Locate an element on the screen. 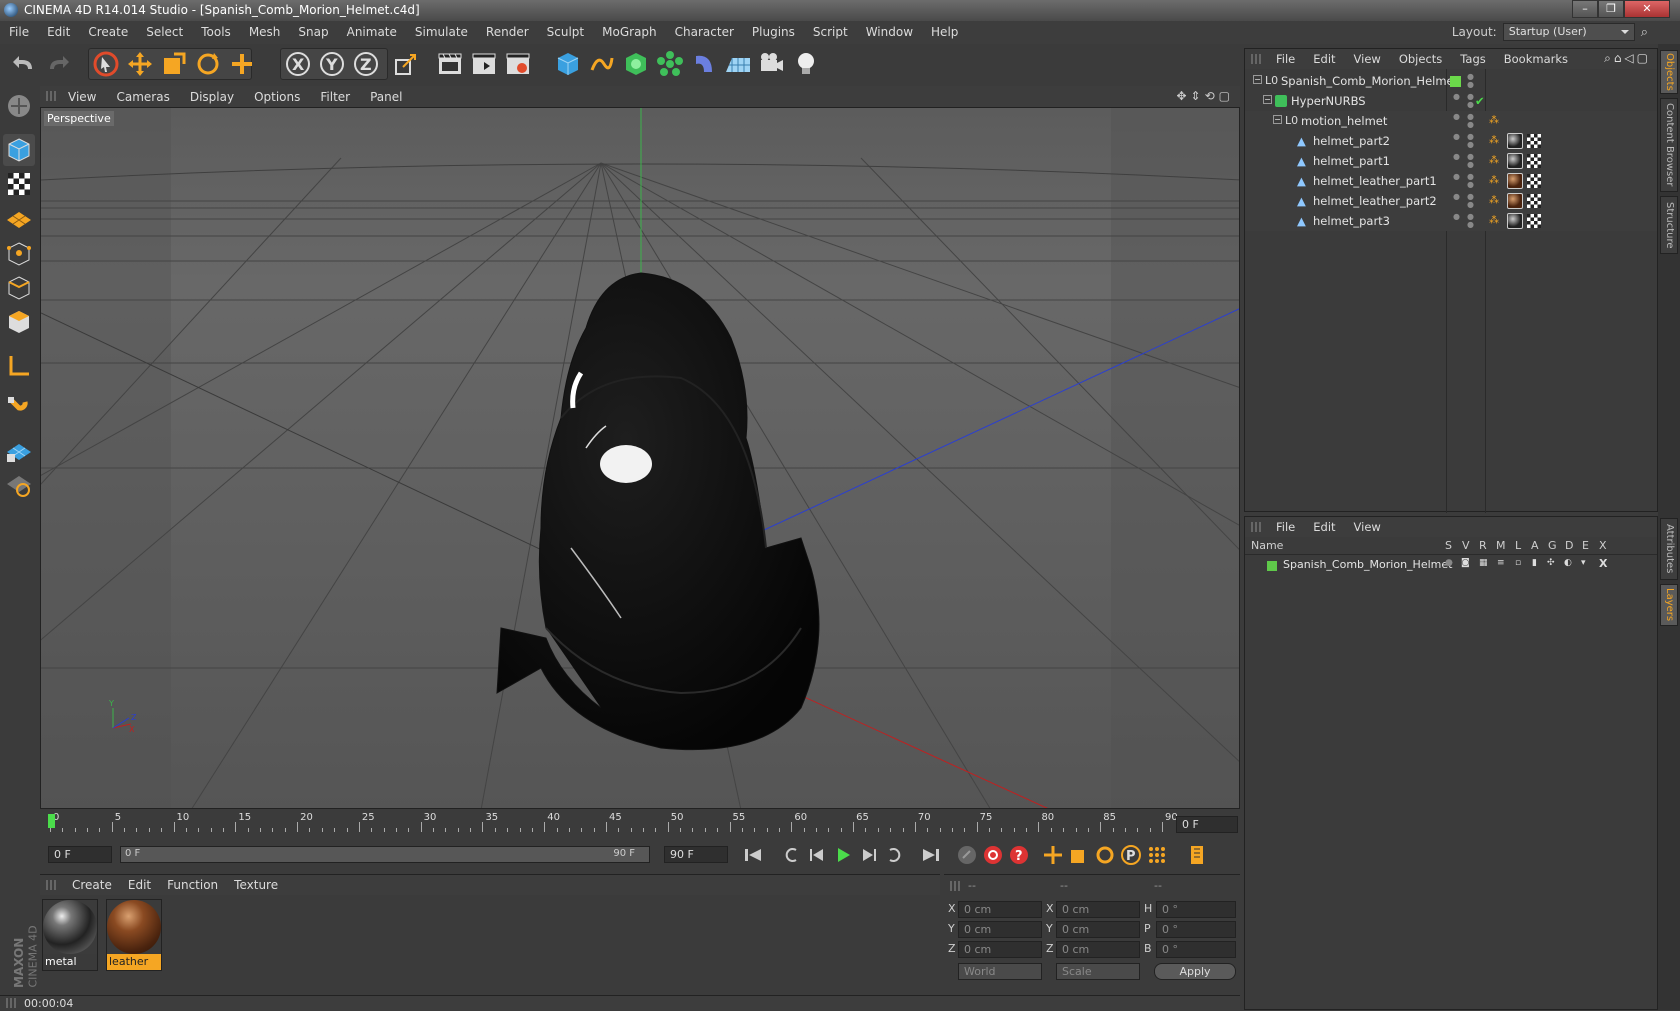 This screenshot has height=1011, width=1680. coordinate-space-select: World is located at coordinates (1000, 971).